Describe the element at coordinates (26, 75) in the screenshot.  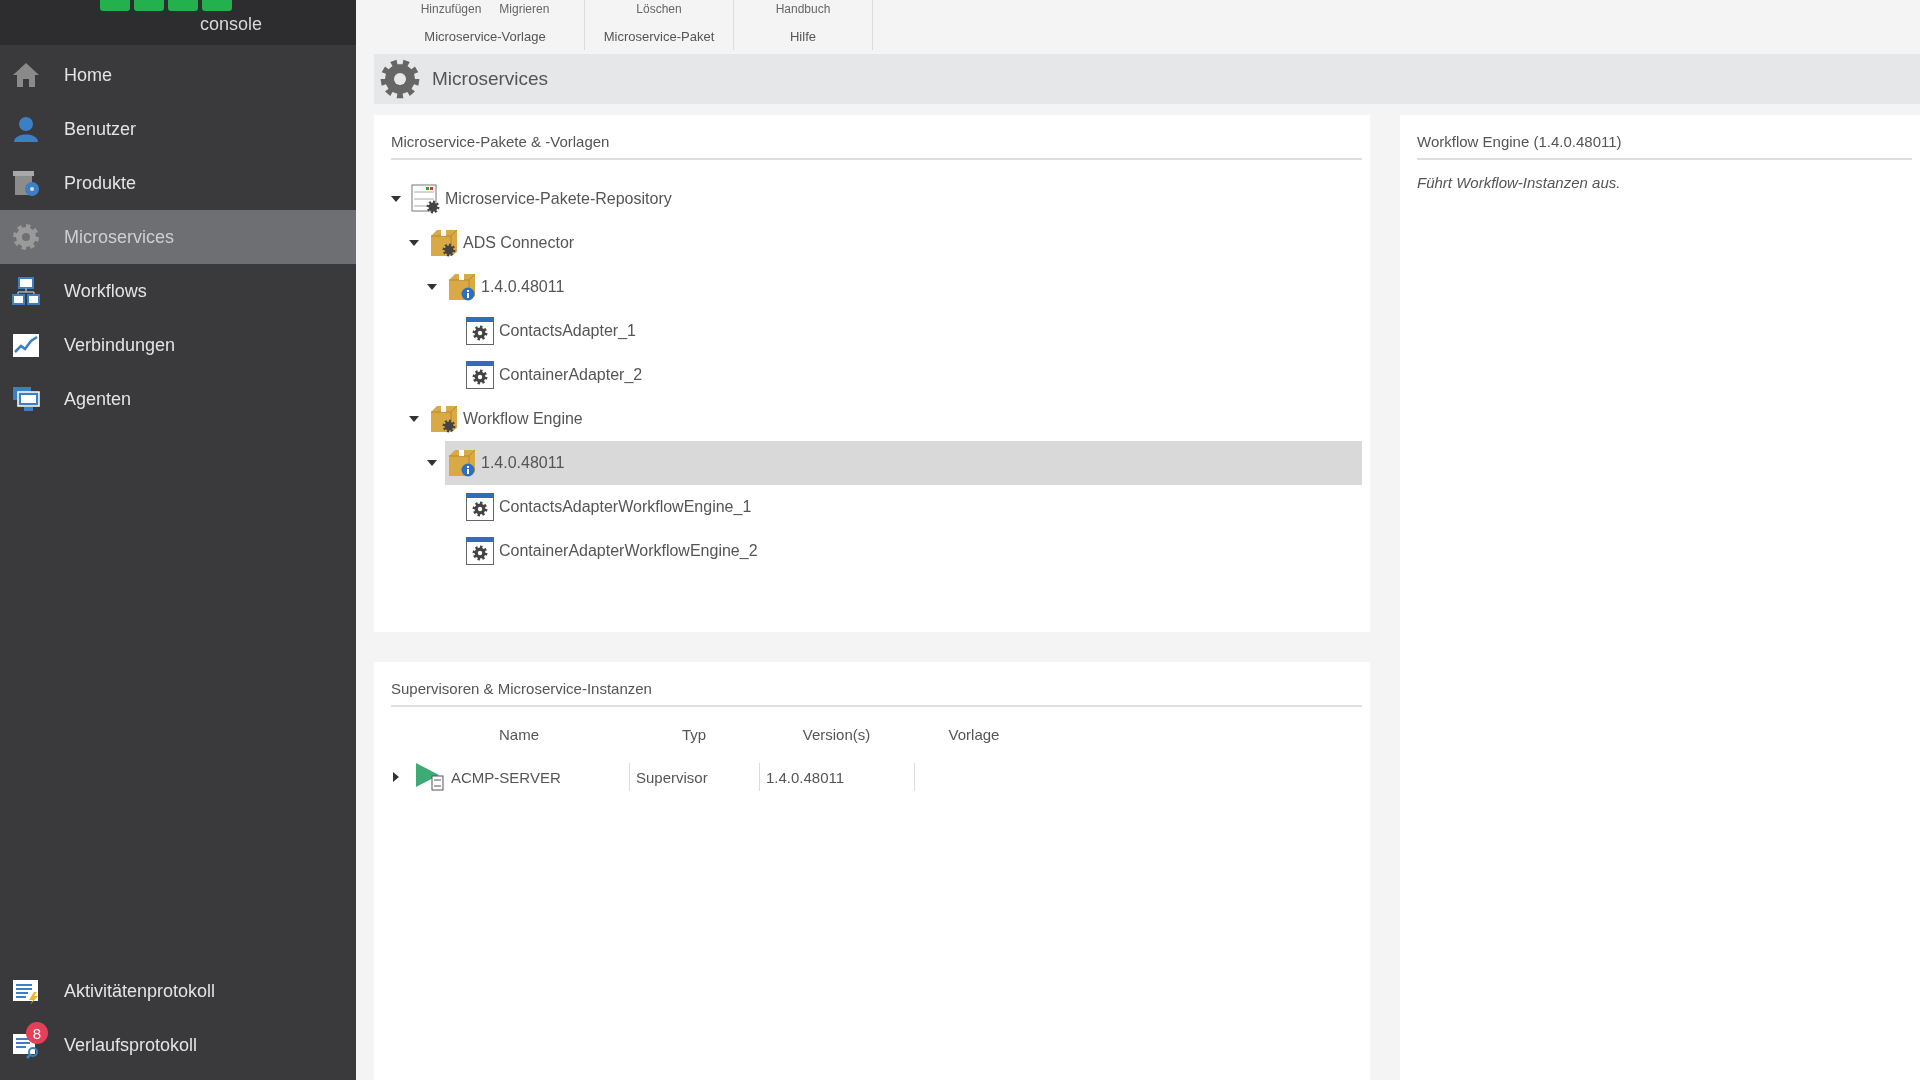
I see `house-icon` at that location.